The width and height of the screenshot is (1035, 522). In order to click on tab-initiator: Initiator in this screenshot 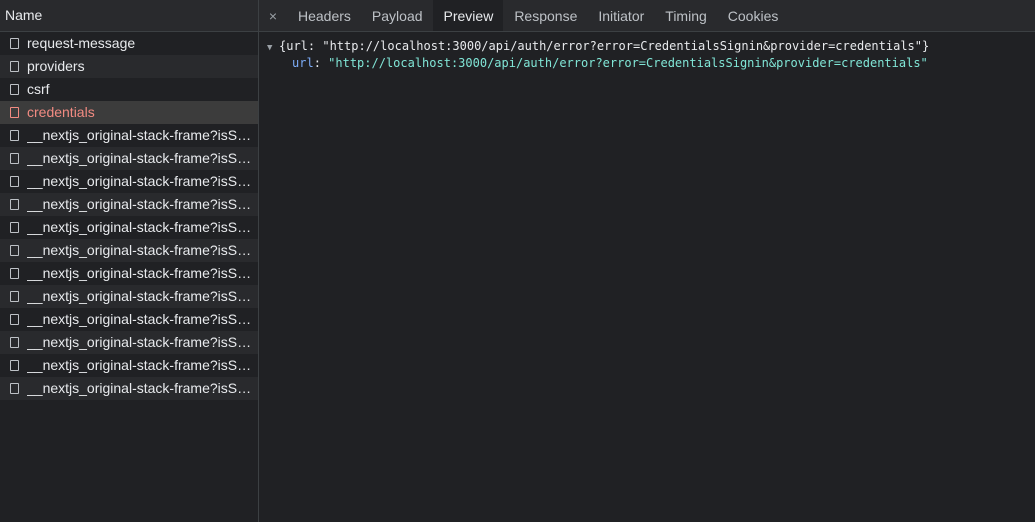, I will do `click(620, 15)`.